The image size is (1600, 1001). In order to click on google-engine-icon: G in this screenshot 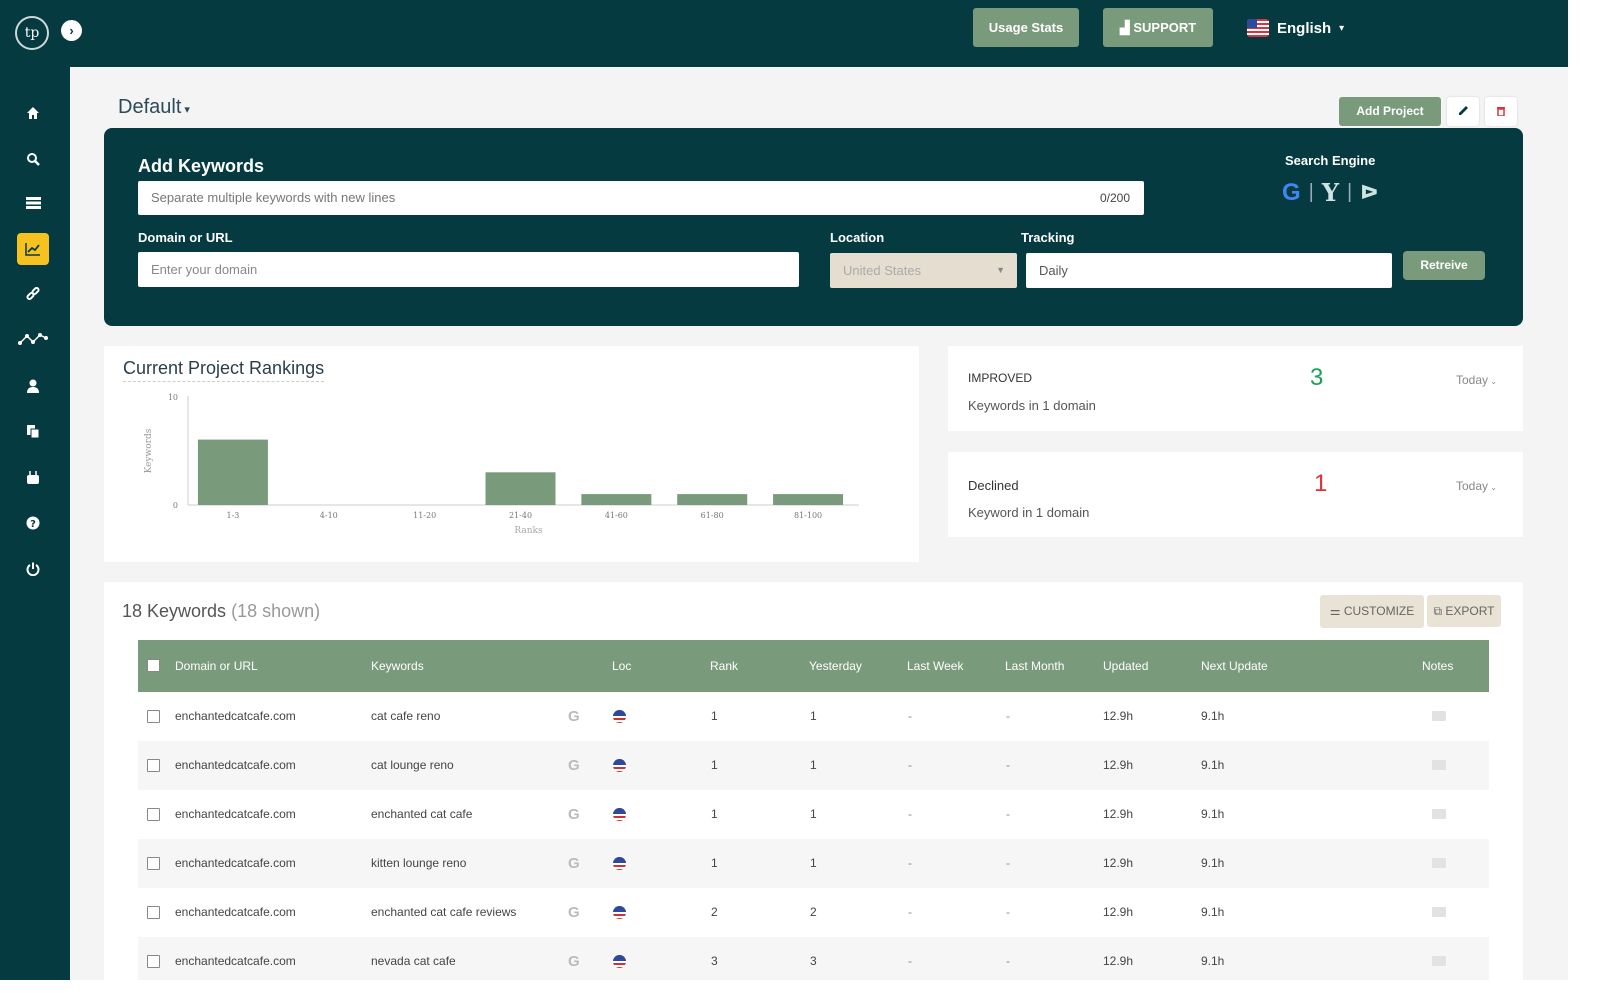, I will do `click(1291, 193)`.